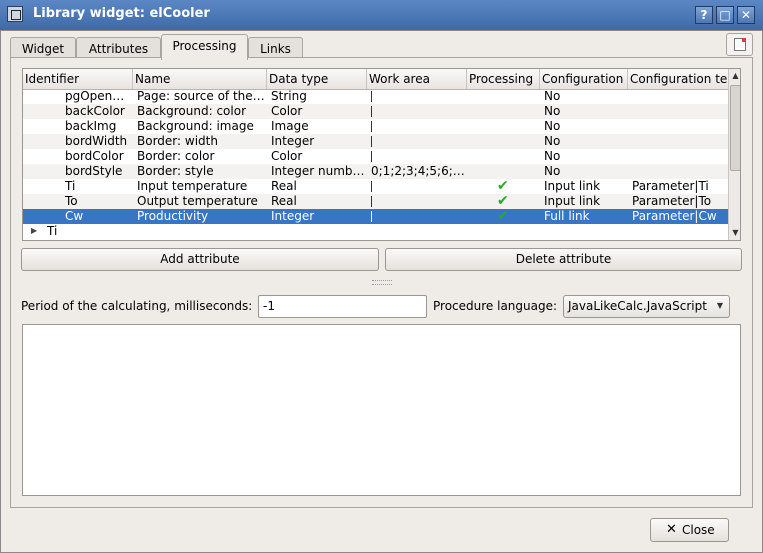 Image resolution: width=763 pixels, height=553 pixels. I want to click on add-attribute-button: Add attribute, so click(200, 259).